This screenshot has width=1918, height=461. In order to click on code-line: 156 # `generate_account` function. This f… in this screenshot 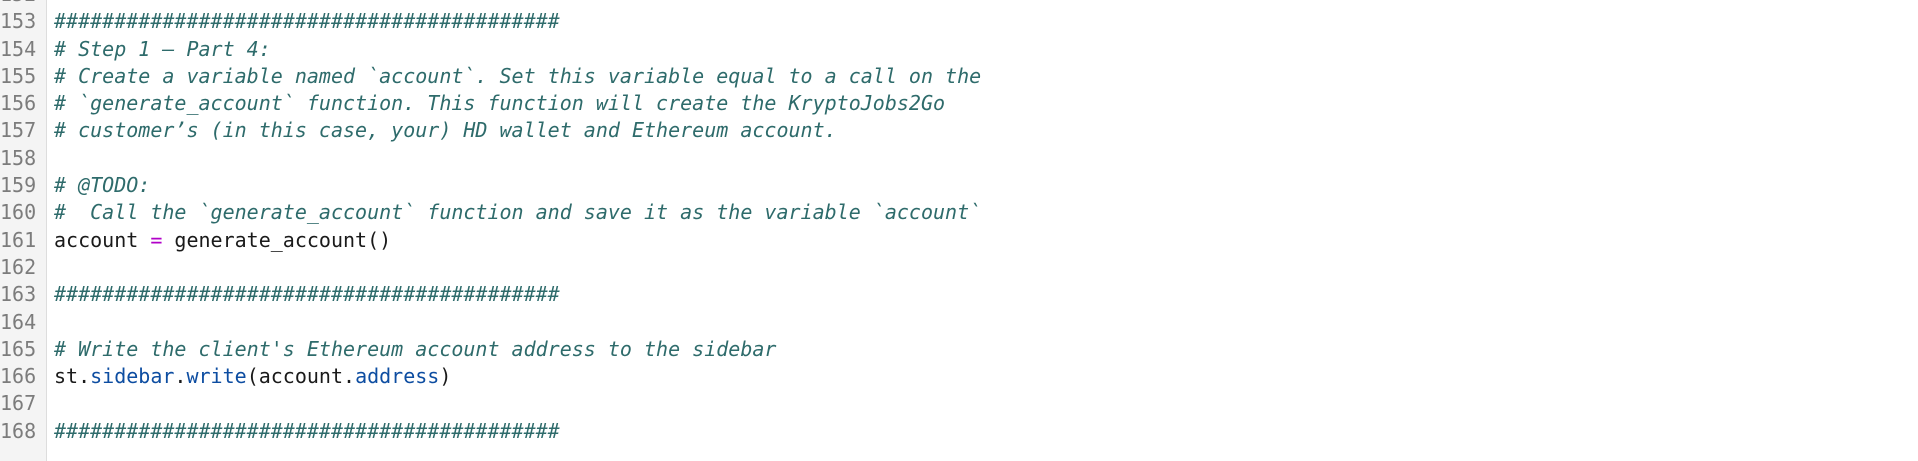, I will do `click(959, 103)`.